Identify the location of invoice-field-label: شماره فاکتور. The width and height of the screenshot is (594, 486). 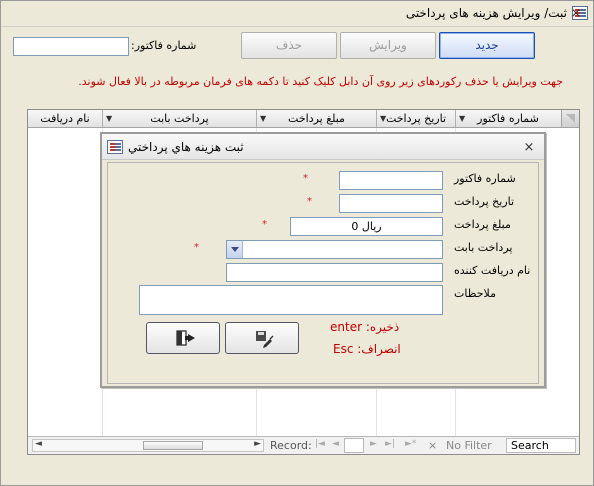
(485, 178).